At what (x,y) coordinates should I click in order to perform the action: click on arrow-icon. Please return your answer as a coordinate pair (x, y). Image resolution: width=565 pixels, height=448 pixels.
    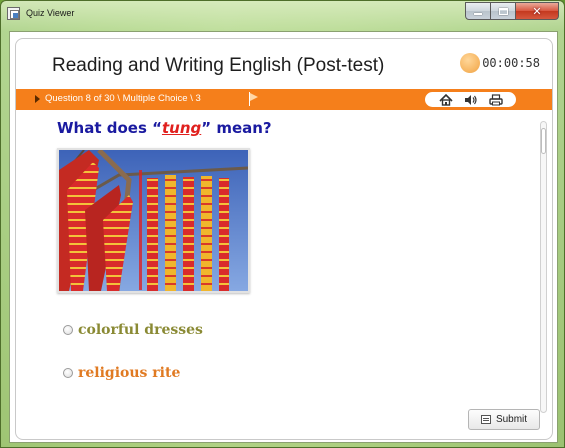
    Looking at the image, I should click on (37, 99).